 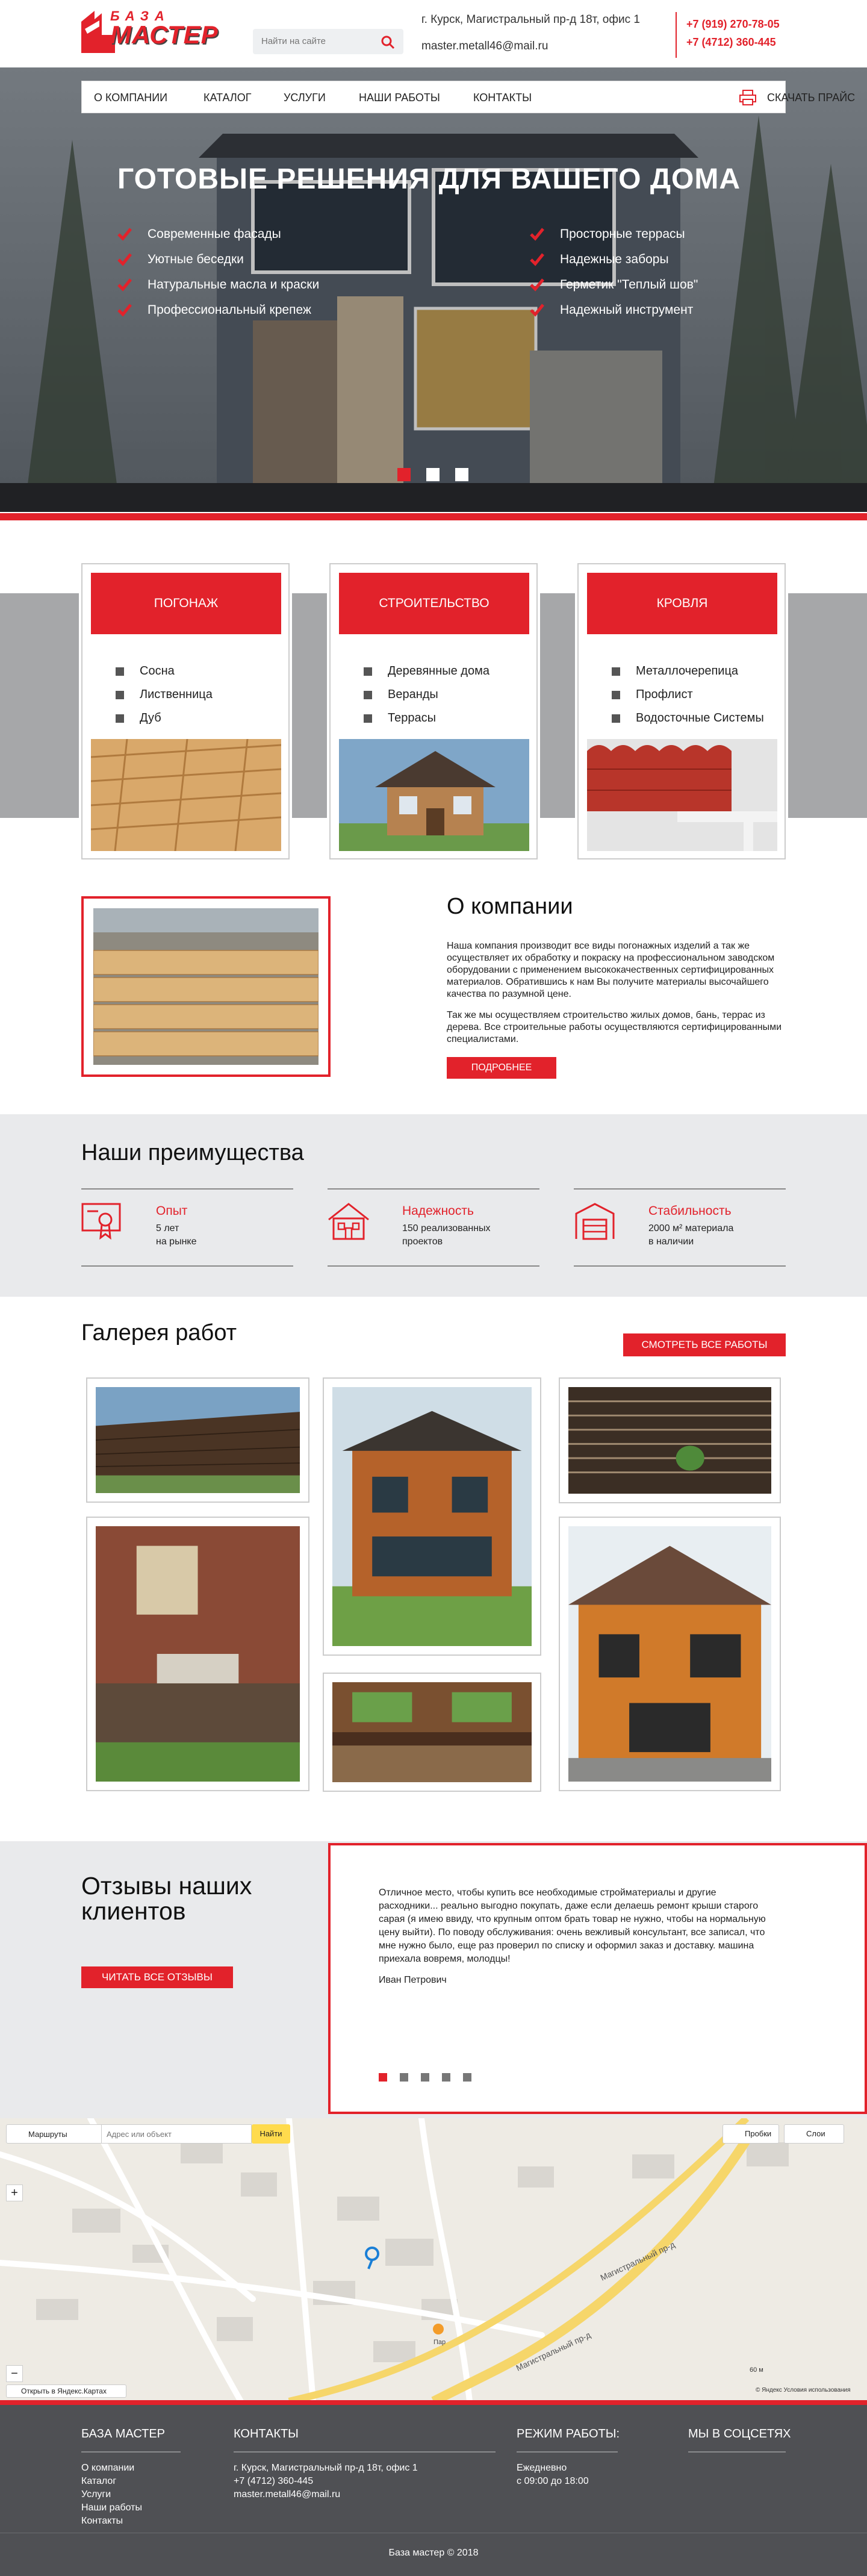 What do you see at coordinates (186, 603) in the screenshot?
I see `category-card-title: Погонаж` at bounding box center [186, 603].